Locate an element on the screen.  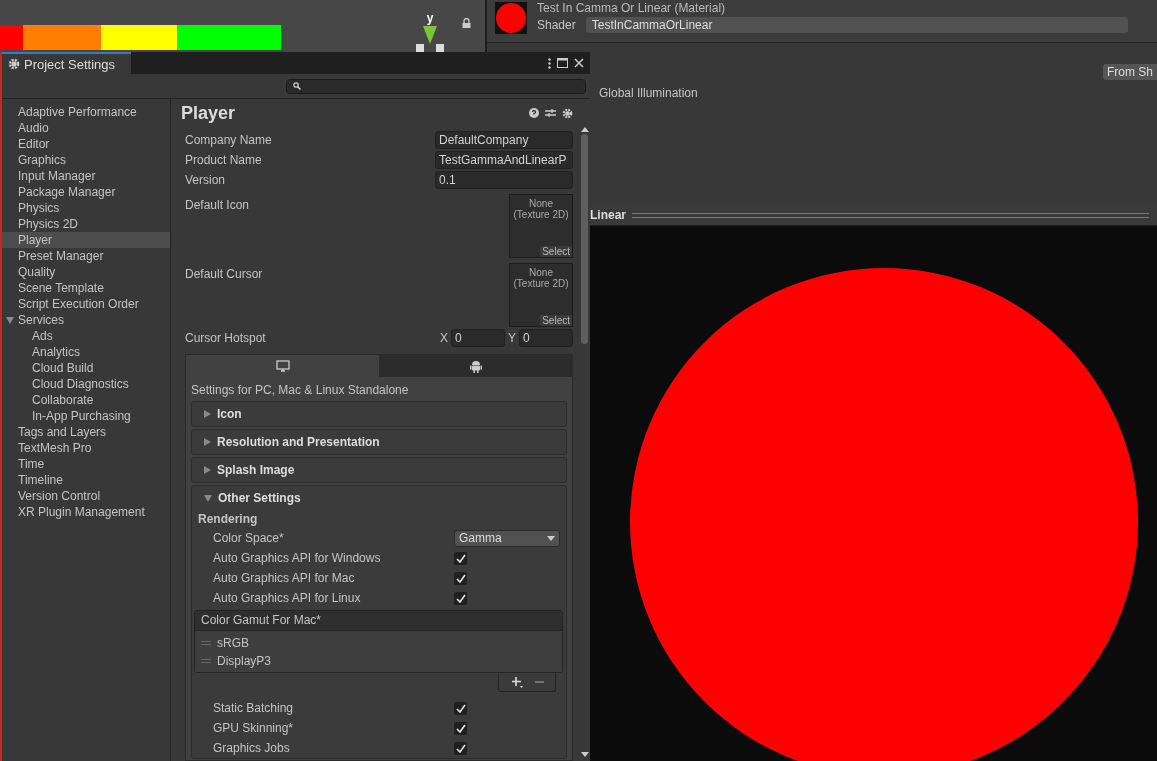
sidebar-item: In-App Purchasing is located at coordinates (86, 416).